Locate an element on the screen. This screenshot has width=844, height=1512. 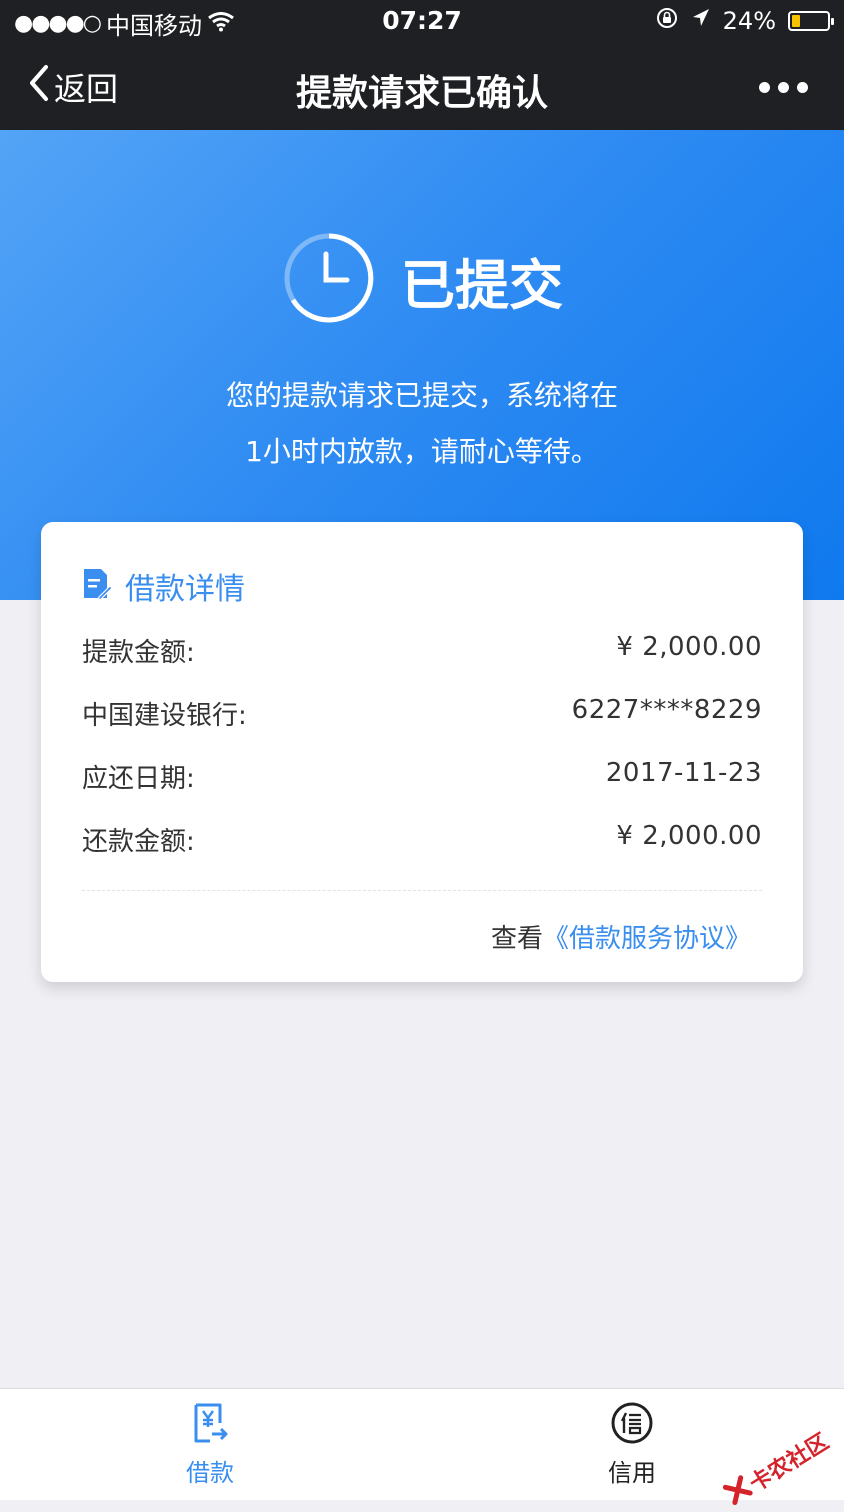
divider is located at coordinates (422, 890).